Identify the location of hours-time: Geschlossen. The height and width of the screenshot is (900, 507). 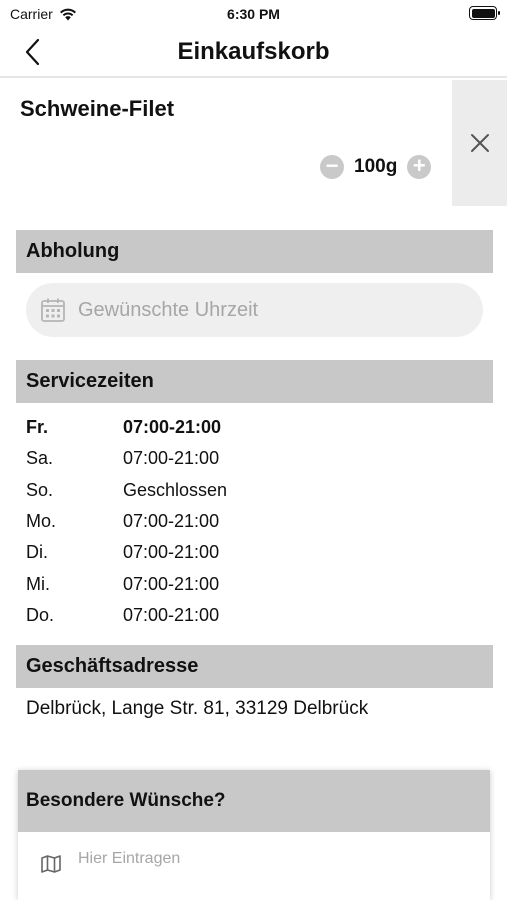
(175, 489).